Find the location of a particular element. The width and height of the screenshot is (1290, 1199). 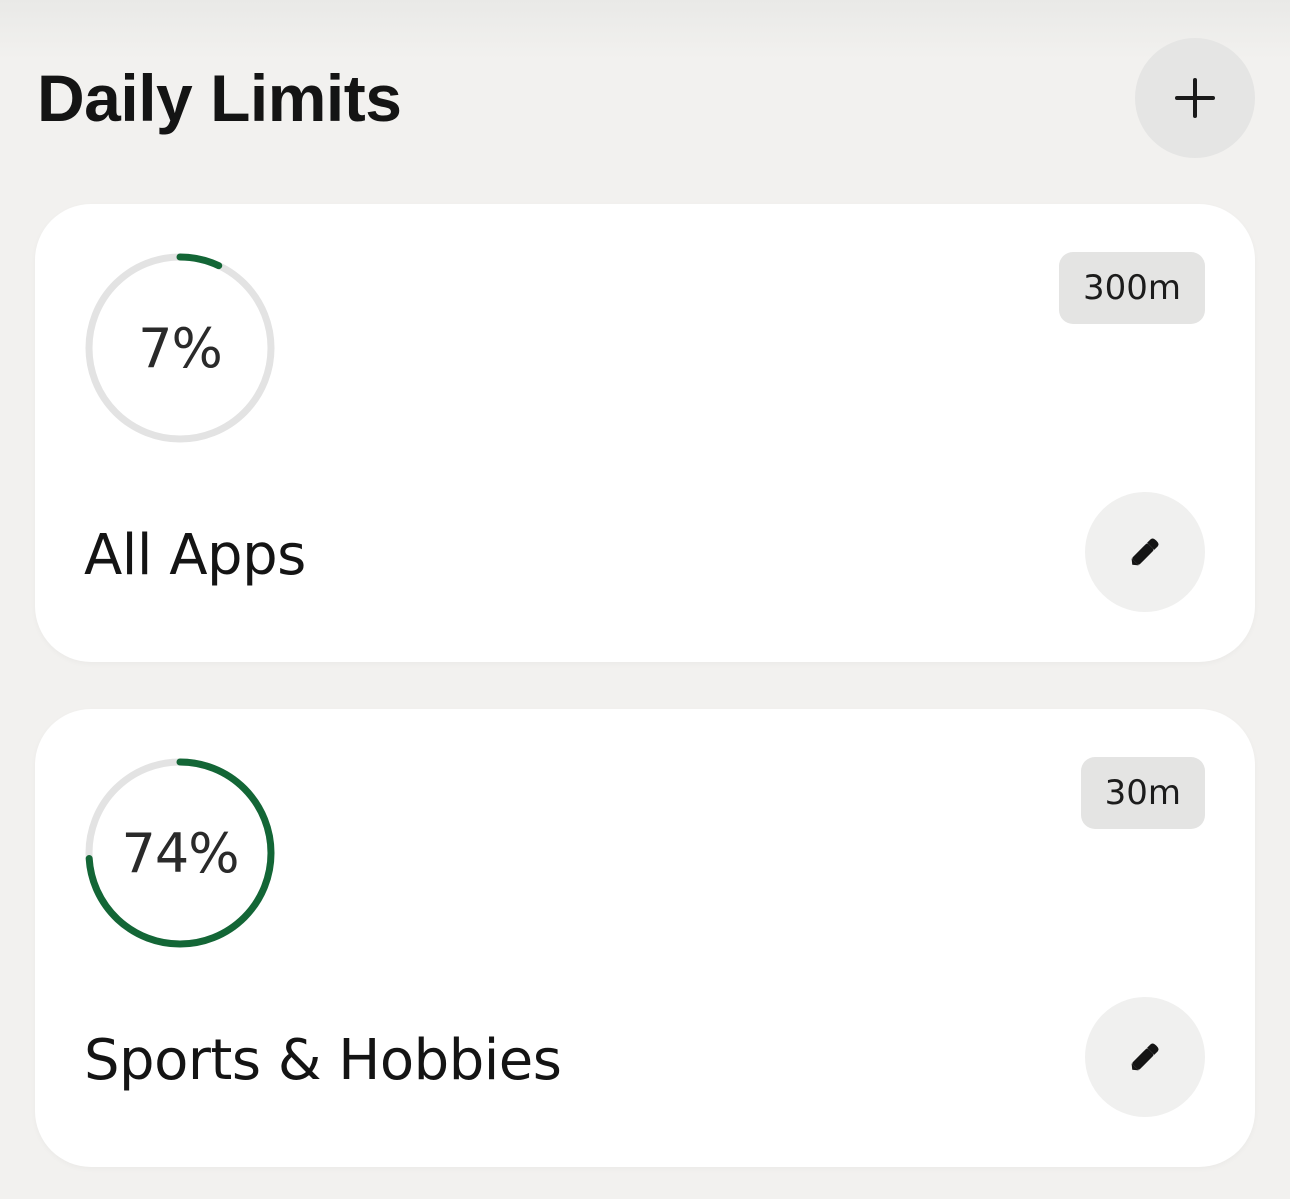

header: Daily Limits is located at coordinates (646, 98).